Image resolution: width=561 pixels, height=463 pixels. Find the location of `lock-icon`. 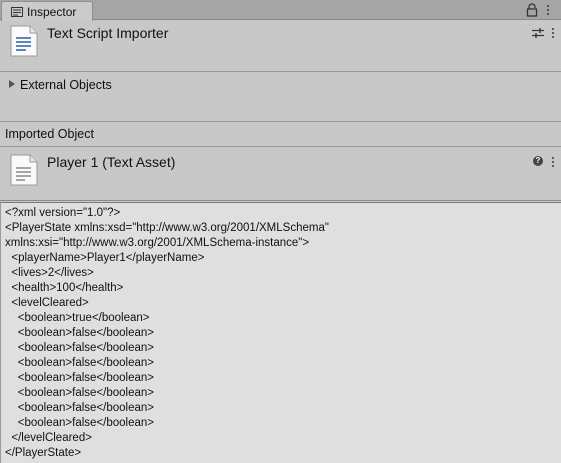

lock-icon is located at coordinates (532, 10).